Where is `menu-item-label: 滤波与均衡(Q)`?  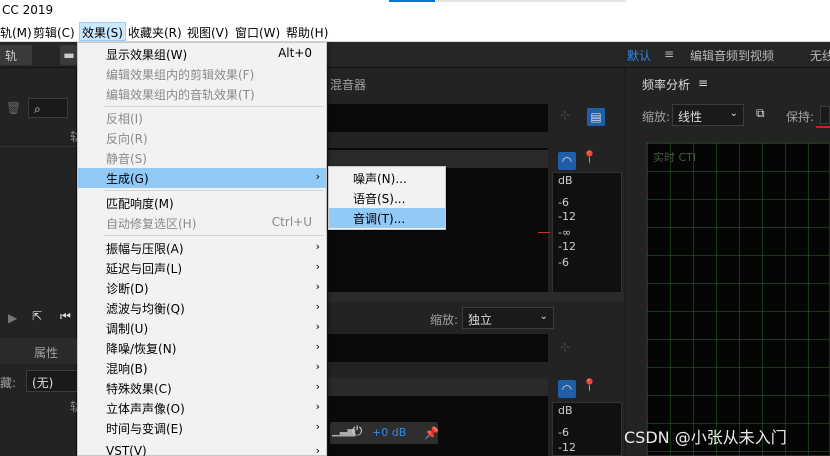
menu-item-label: 滤波与均衡(Q) is located at coordinates (145, 309).